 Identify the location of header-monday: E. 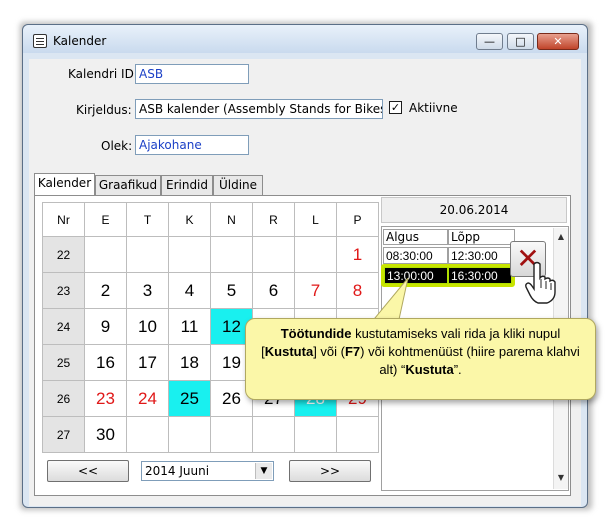
(105, 219).